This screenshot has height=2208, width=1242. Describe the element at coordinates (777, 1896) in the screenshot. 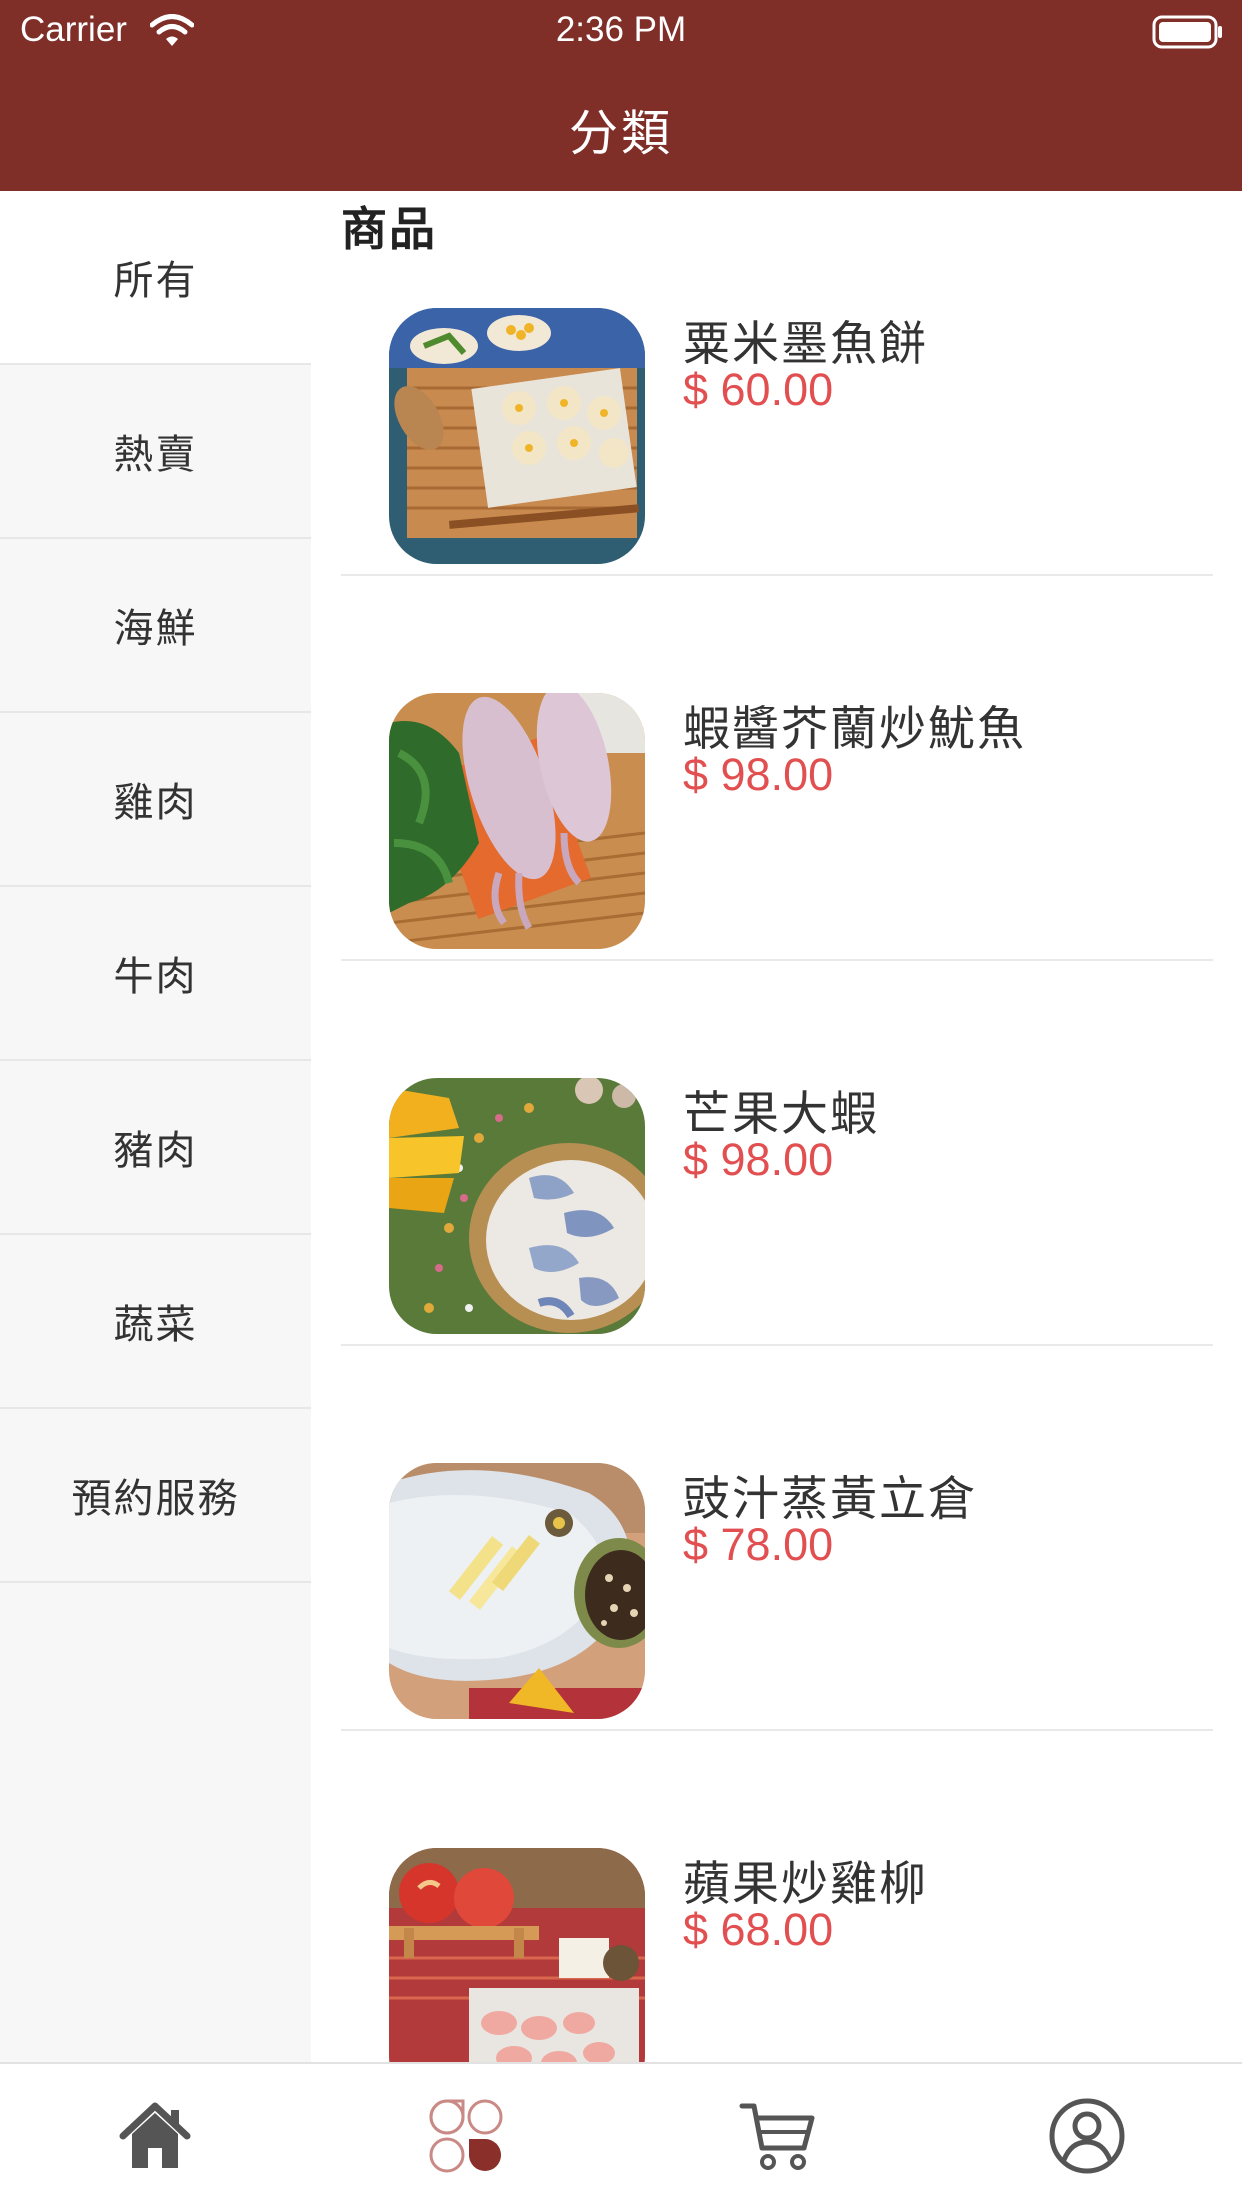

I see `product-card: 蘋果炒雞柳 $ 68.00` at that location.